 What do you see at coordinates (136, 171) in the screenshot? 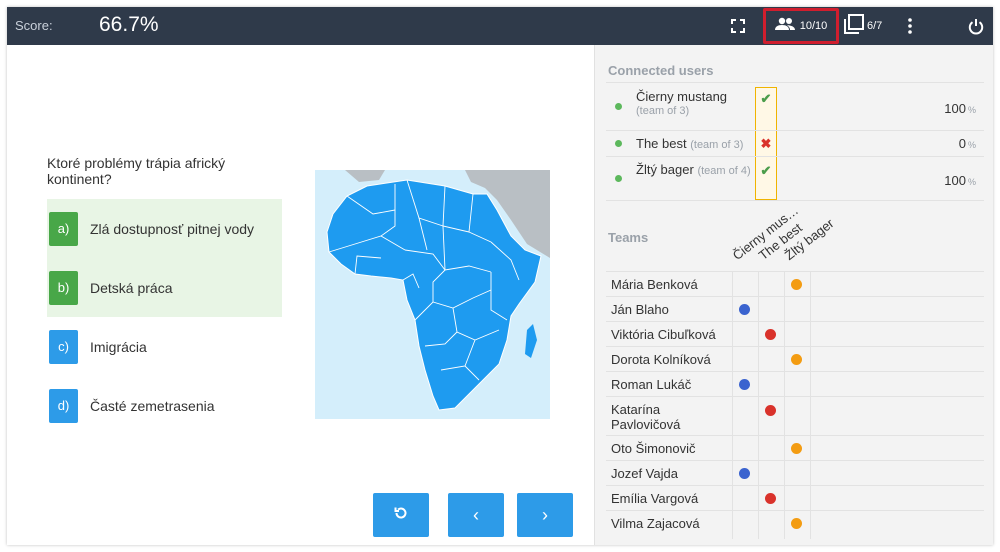
I see `question-text: Ktoré problémy trápia africký kontinent?` at bounding box center [136, 171].